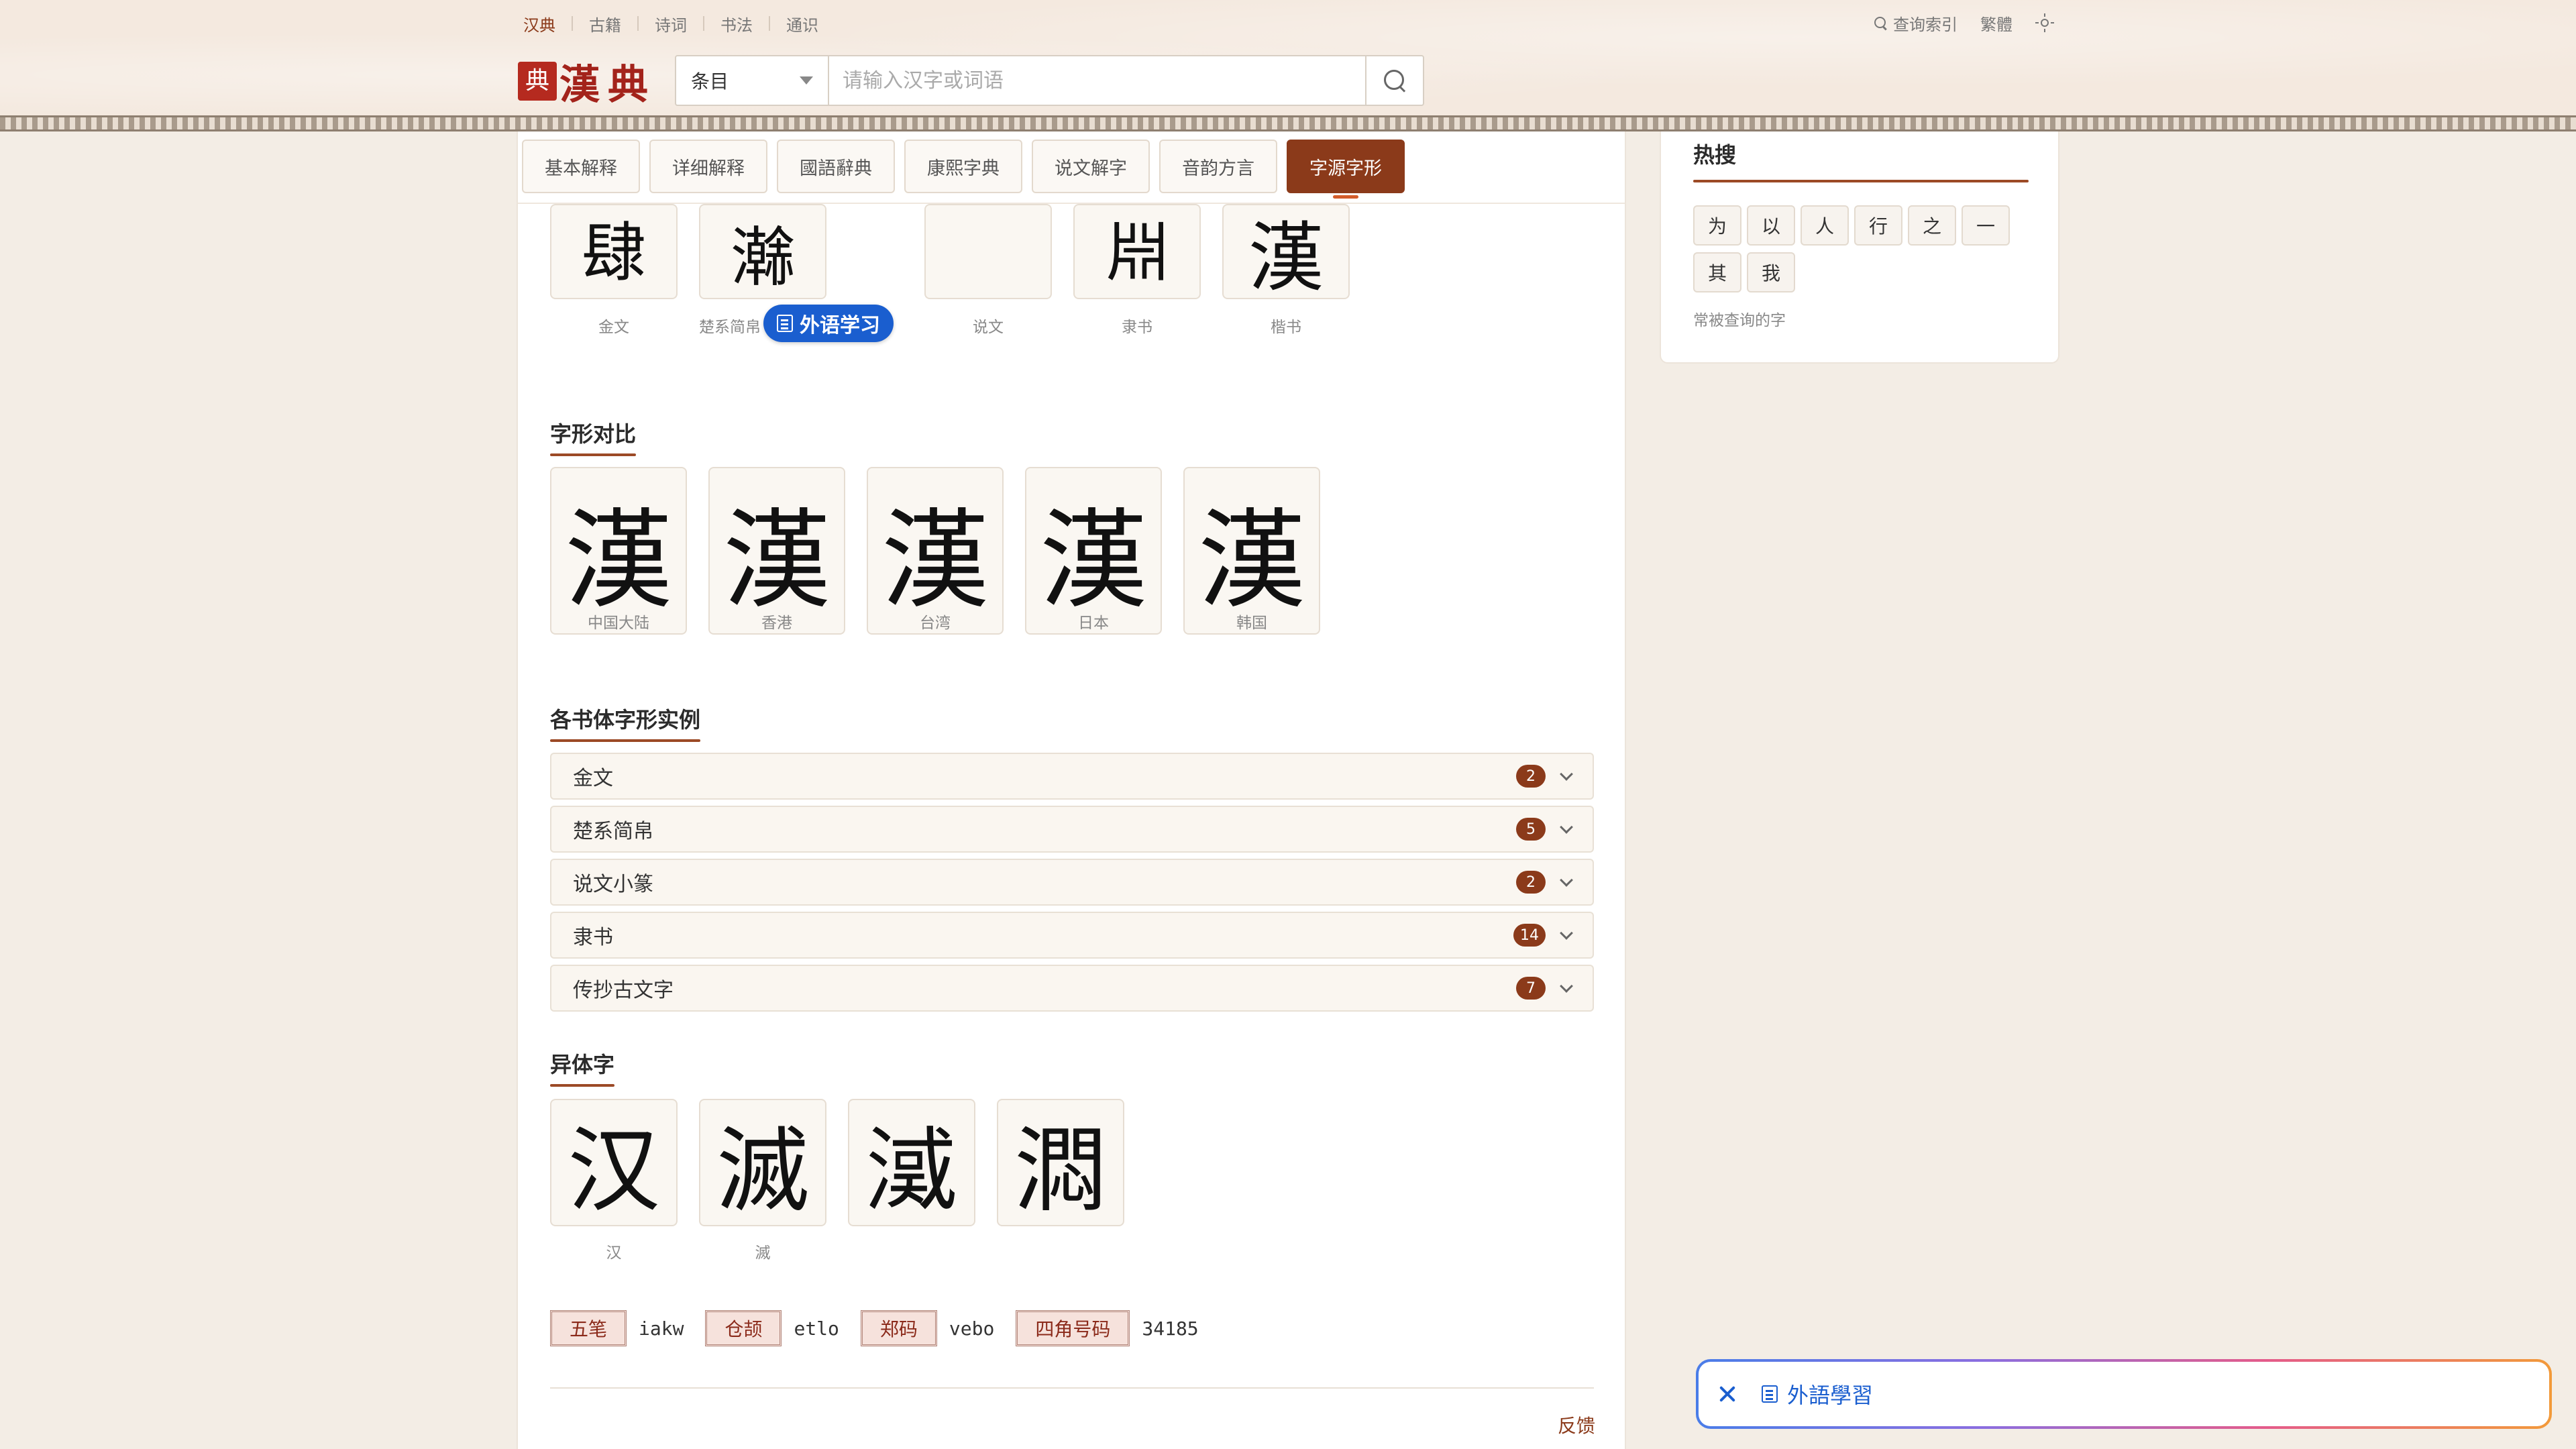  What do you see at coordinates (607, 81) in the screenshot?
I see `logo-name: 漢典` at bounding box center [607, 81].